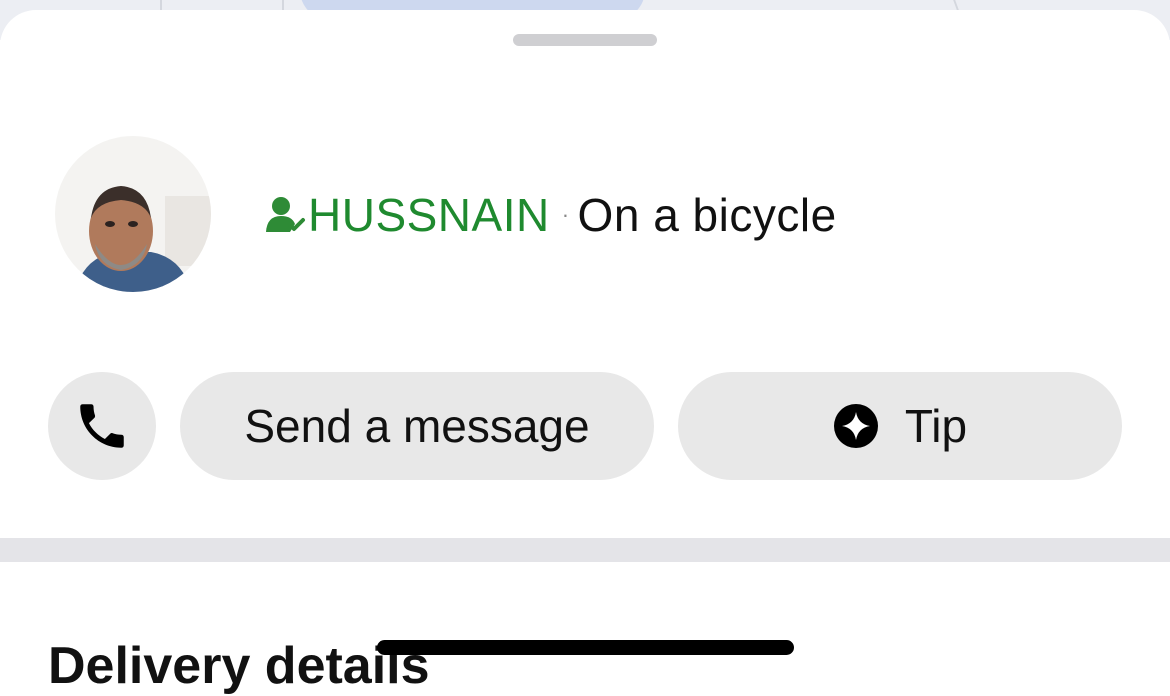 The height and width of the screenshot is (696, 1170). I want to click on tip-button: Tip, so click(900, 426).